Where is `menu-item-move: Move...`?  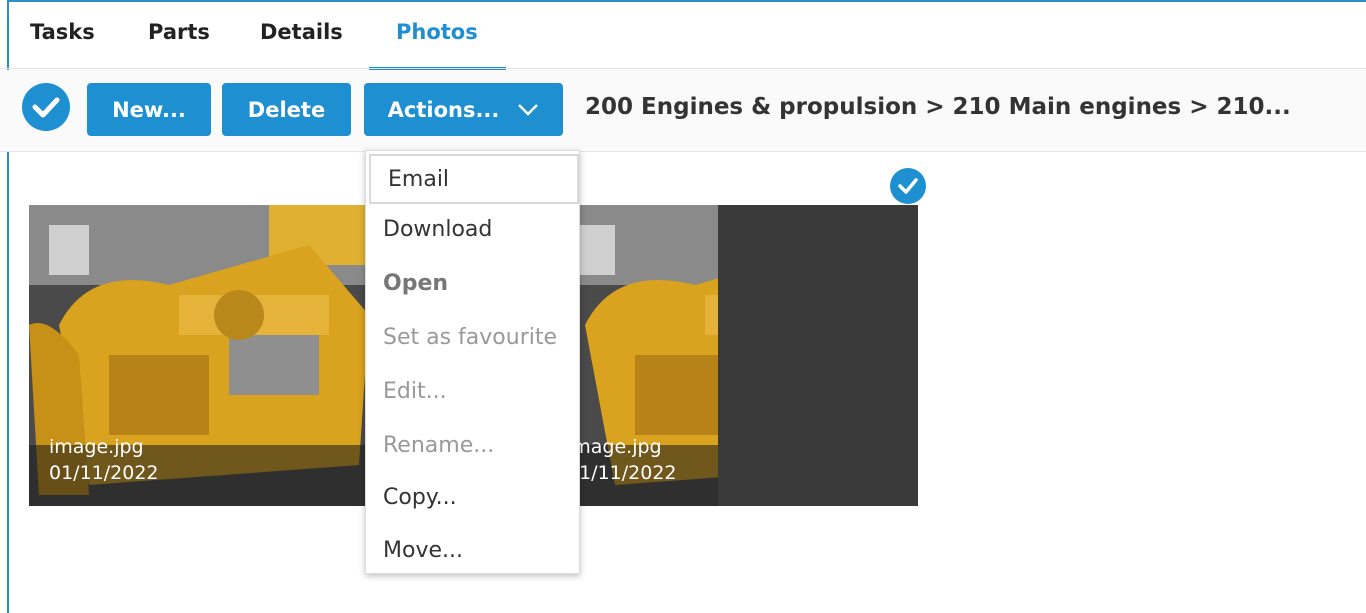
menu-item-move: Move... is located at coordinates (472, 550).